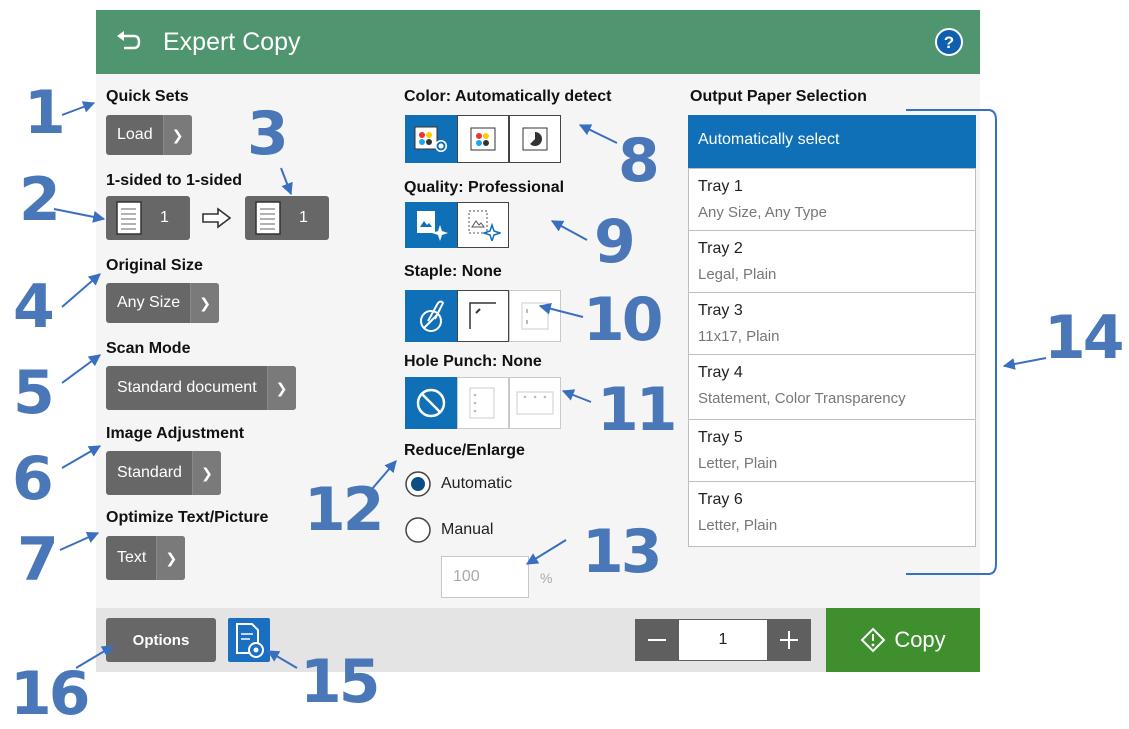 This screenshot has width=1129, height=729. Describe the element at coordinates (38, 560) in the screenshot. I see `callout-7: 7` at that location.